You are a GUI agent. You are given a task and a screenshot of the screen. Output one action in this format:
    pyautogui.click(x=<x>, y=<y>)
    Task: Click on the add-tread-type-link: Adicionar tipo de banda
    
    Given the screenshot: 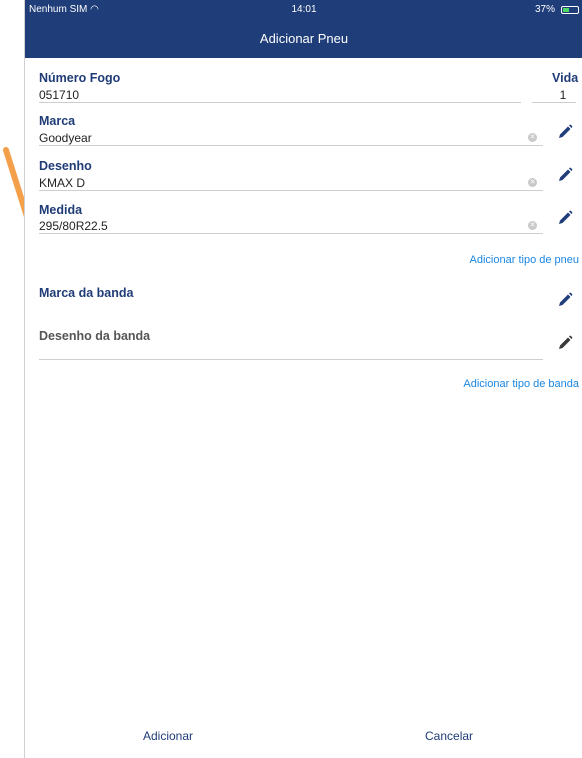 What is the action you would take?
    pyautogui.click(x=521, y=384)
    